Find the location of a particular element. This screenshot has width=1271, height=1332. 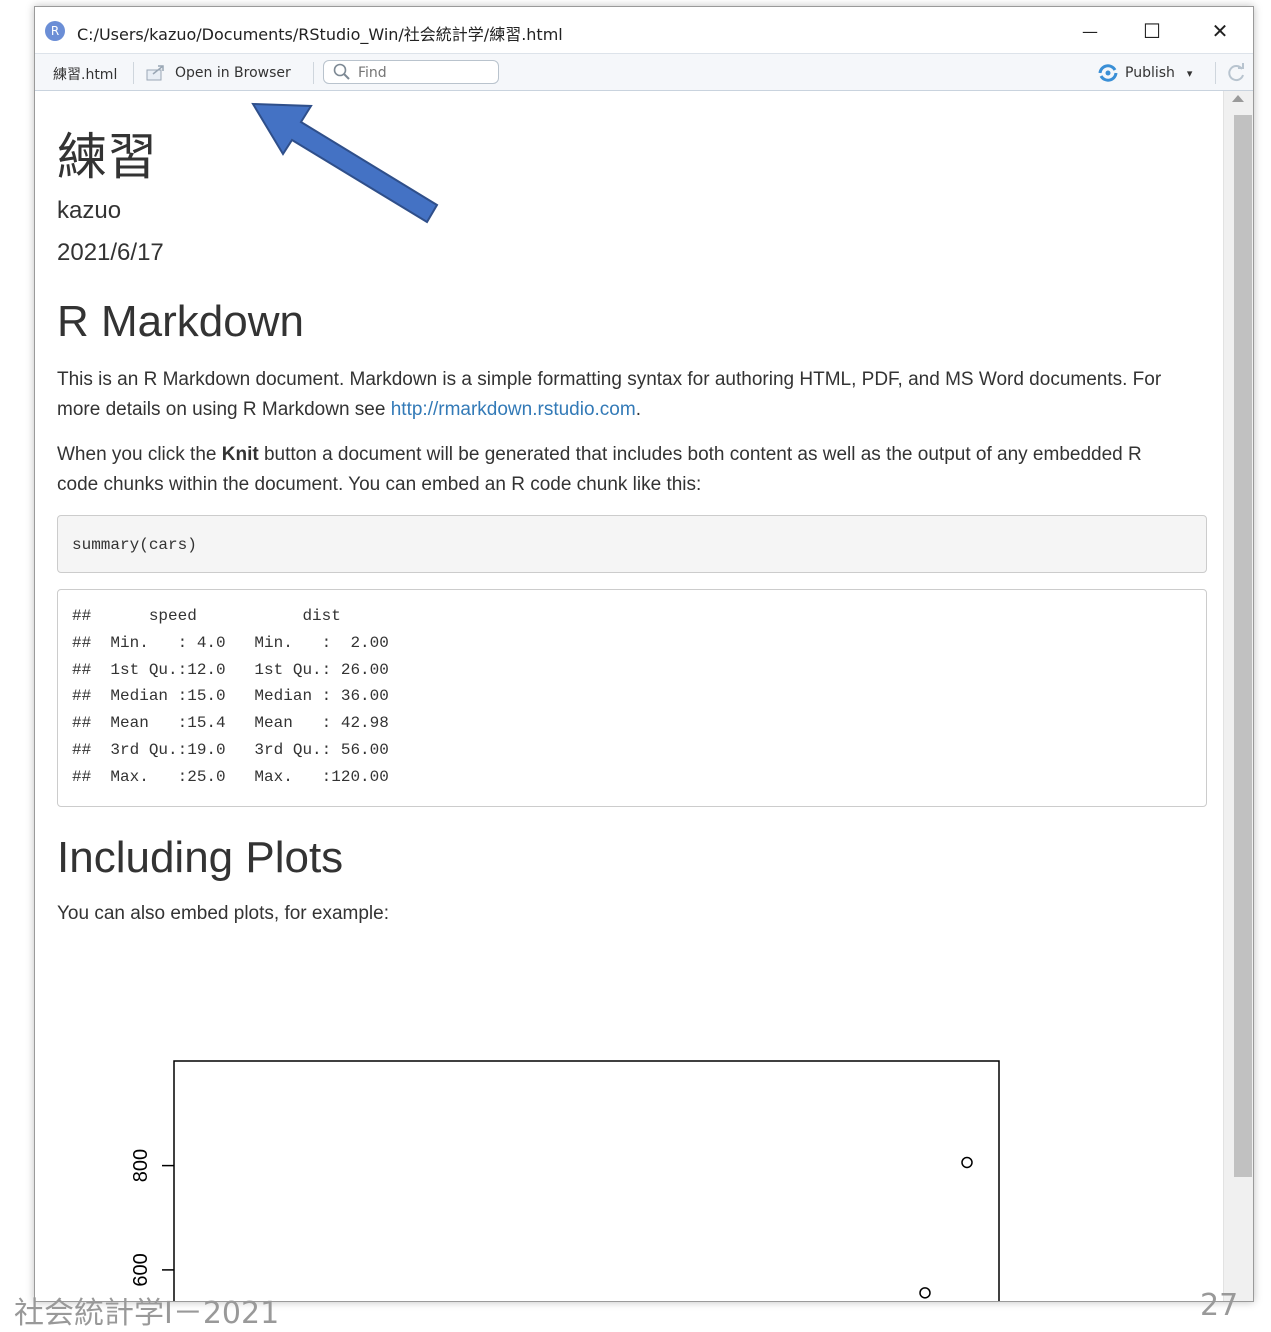

find-box is located at coordinates (411, 72).